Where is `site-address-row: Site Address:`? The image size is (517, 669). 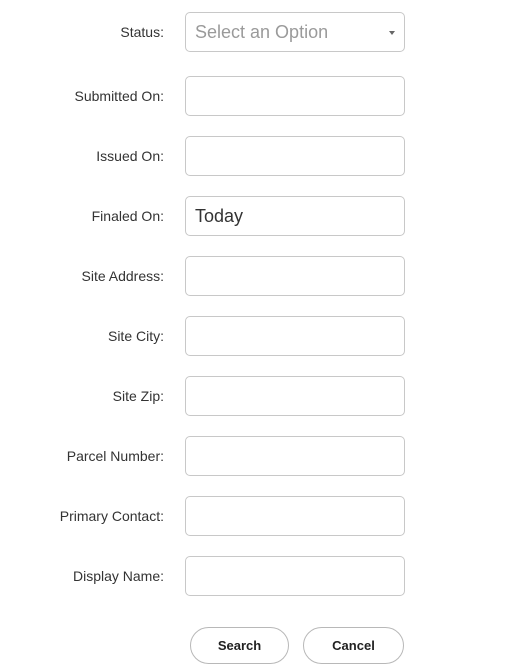 site-address-row: Site Address: is located at coordinates (258, 276).